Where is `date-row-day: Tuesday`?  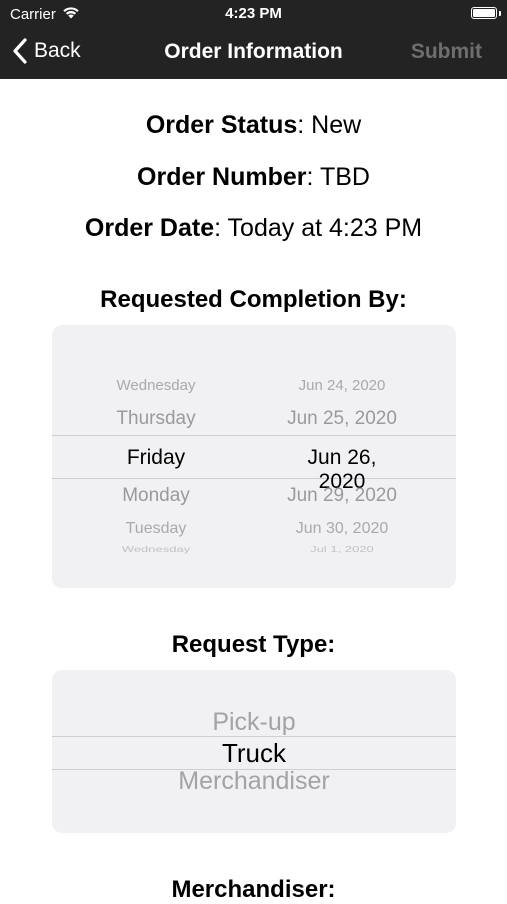
date-row-day: Tuesday is located at coordinates (156, 528).